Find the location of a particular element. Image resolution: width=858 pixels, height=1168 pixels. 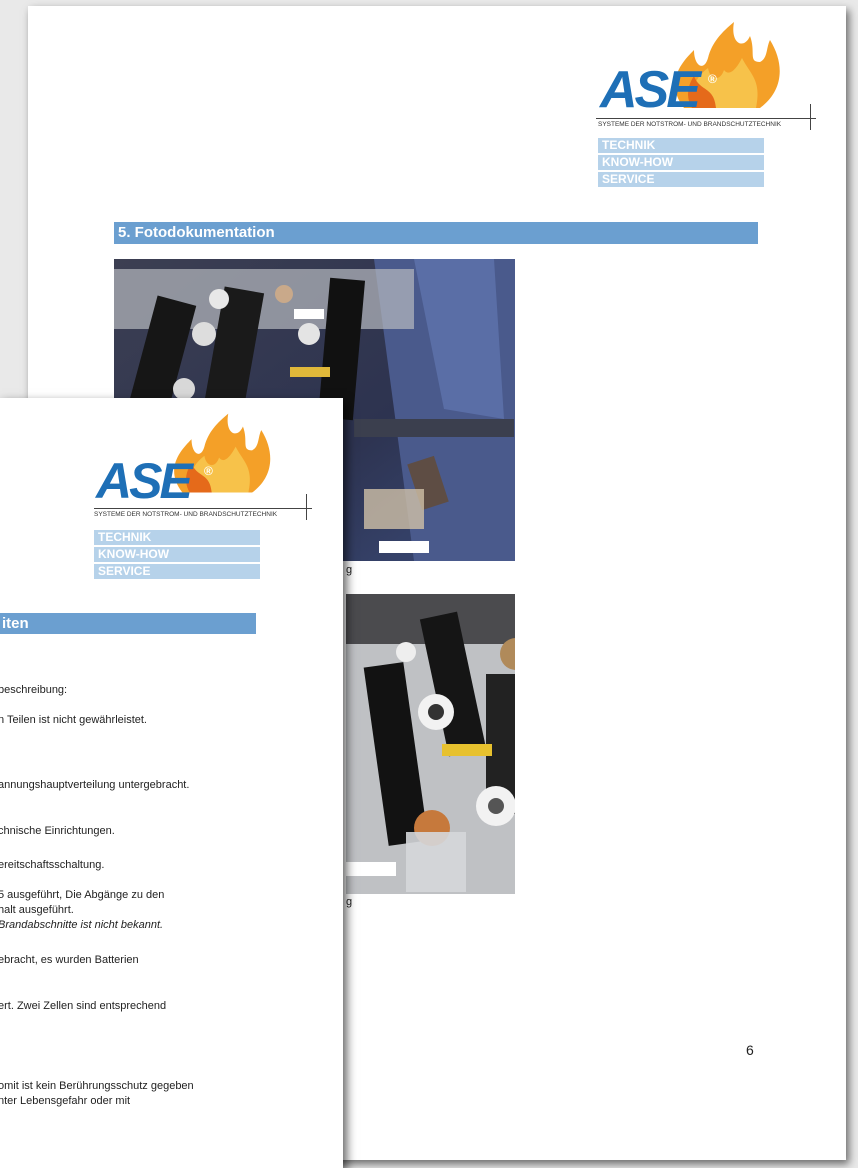

page-number: 6 is located at coordinates (750, 1050).